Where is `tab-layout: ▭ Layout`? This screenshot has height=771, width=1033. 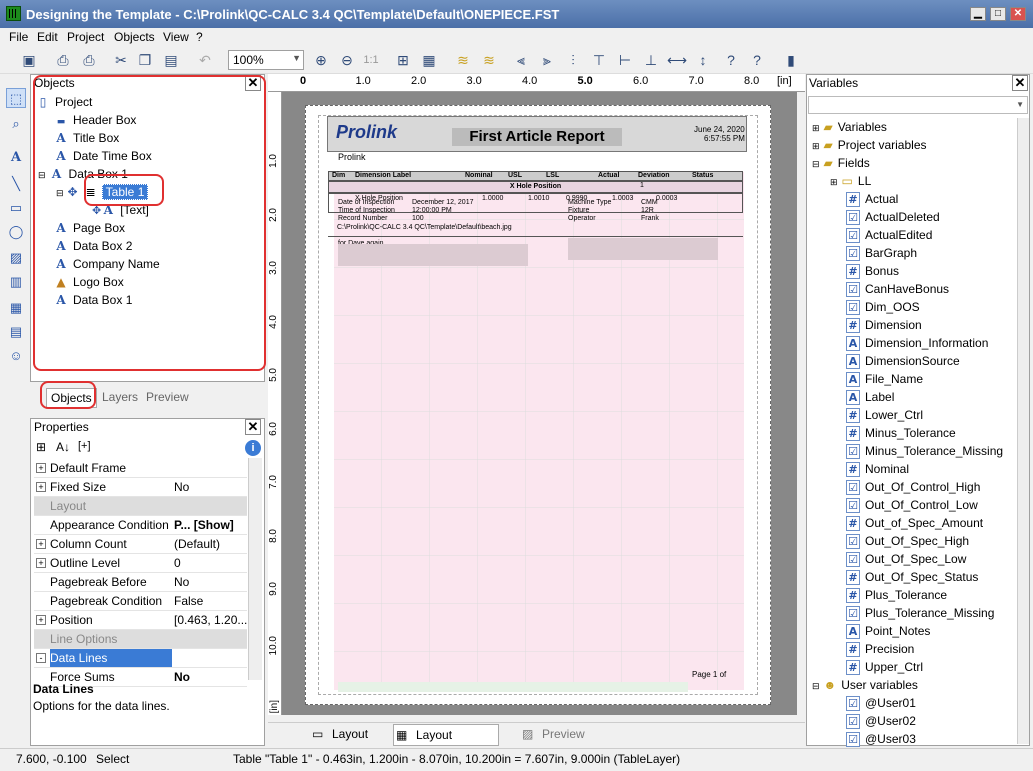
tab-layout: ▭ Layout is located at coordinates (339, 735).